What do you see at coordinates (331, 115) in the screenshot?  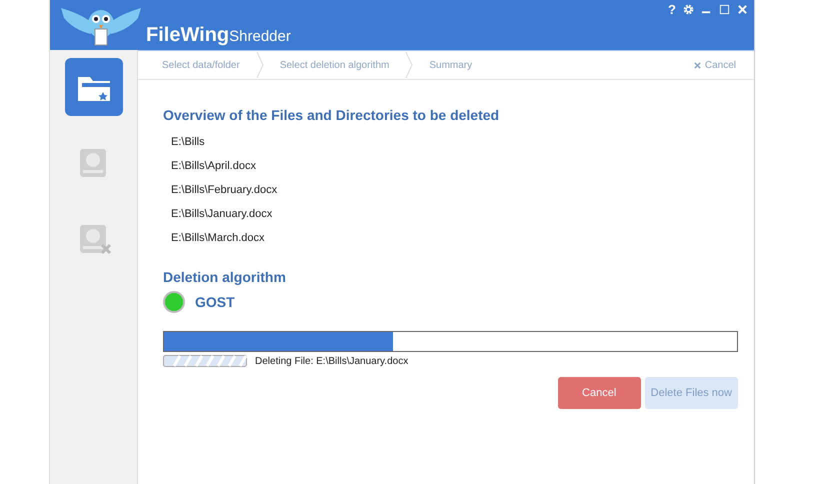 I see `section-heading: Overview of the Files and Directories to be deleted` at bounding box center [331, 115].